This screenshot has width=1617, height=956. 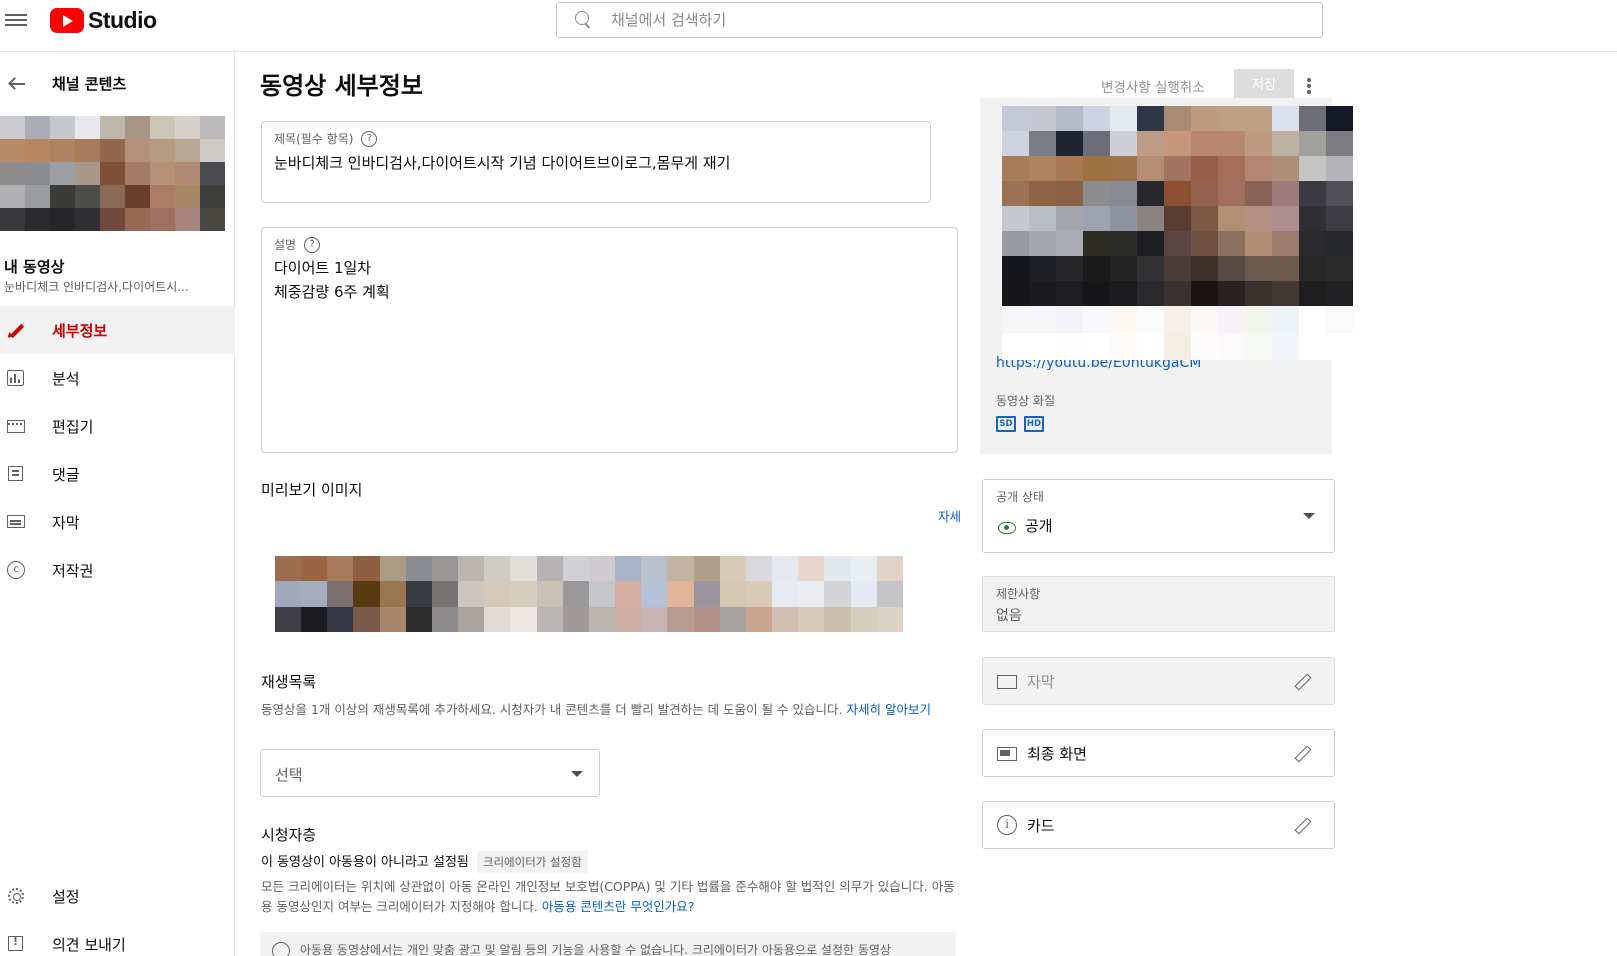 I want to click on hd-badge-icon: HD, so click(x=1034, y=424).